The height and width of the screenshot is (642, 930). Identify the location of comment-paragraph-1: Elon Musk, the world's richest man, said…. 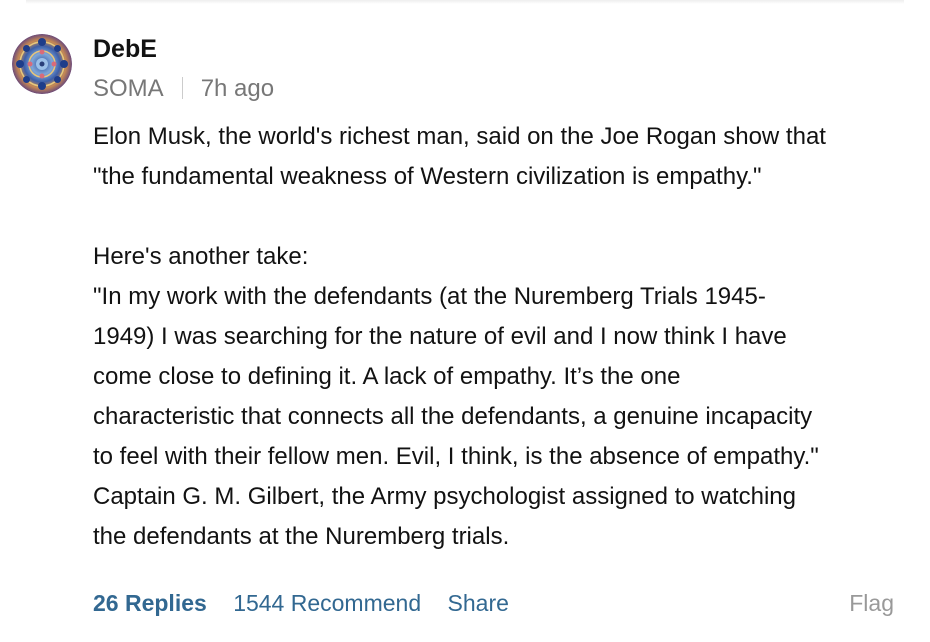
(459, 156).